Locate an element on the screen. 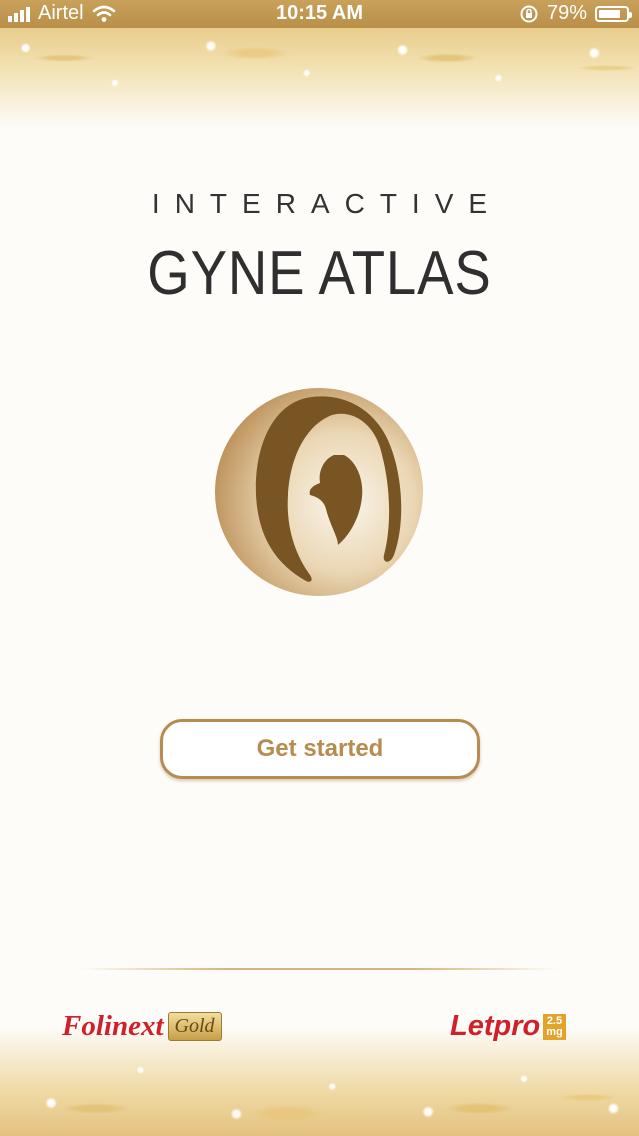 The width and height of the screenshot is (639, 1136). carrier-name: Airtel is located at coordinates (61, 13).